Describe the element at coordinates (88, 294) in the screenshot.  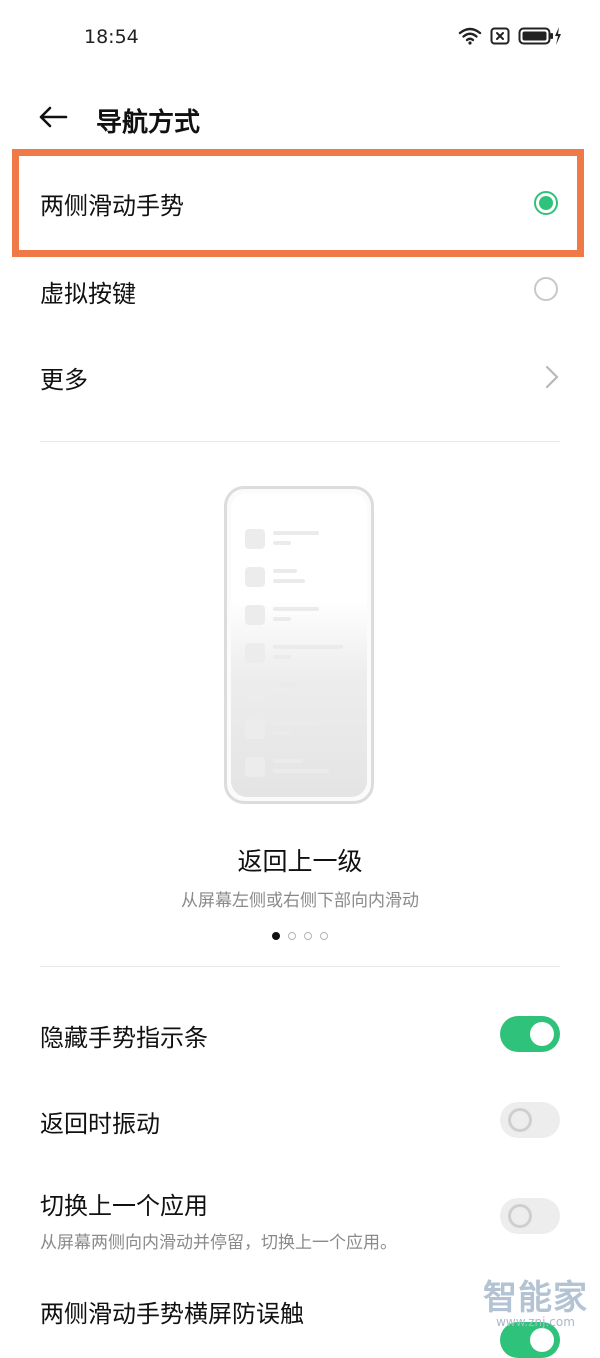
I see `option-virtual-keys-label: 虚拟按键` at that location.